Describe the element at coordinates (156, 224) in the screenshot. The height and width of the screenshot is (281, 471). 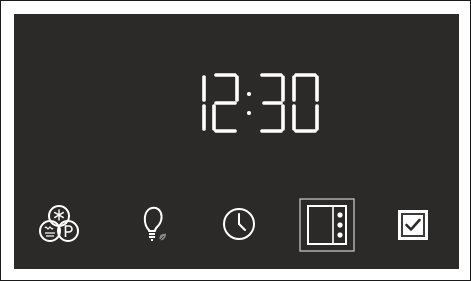
I see `oven-light-icon` at that location.